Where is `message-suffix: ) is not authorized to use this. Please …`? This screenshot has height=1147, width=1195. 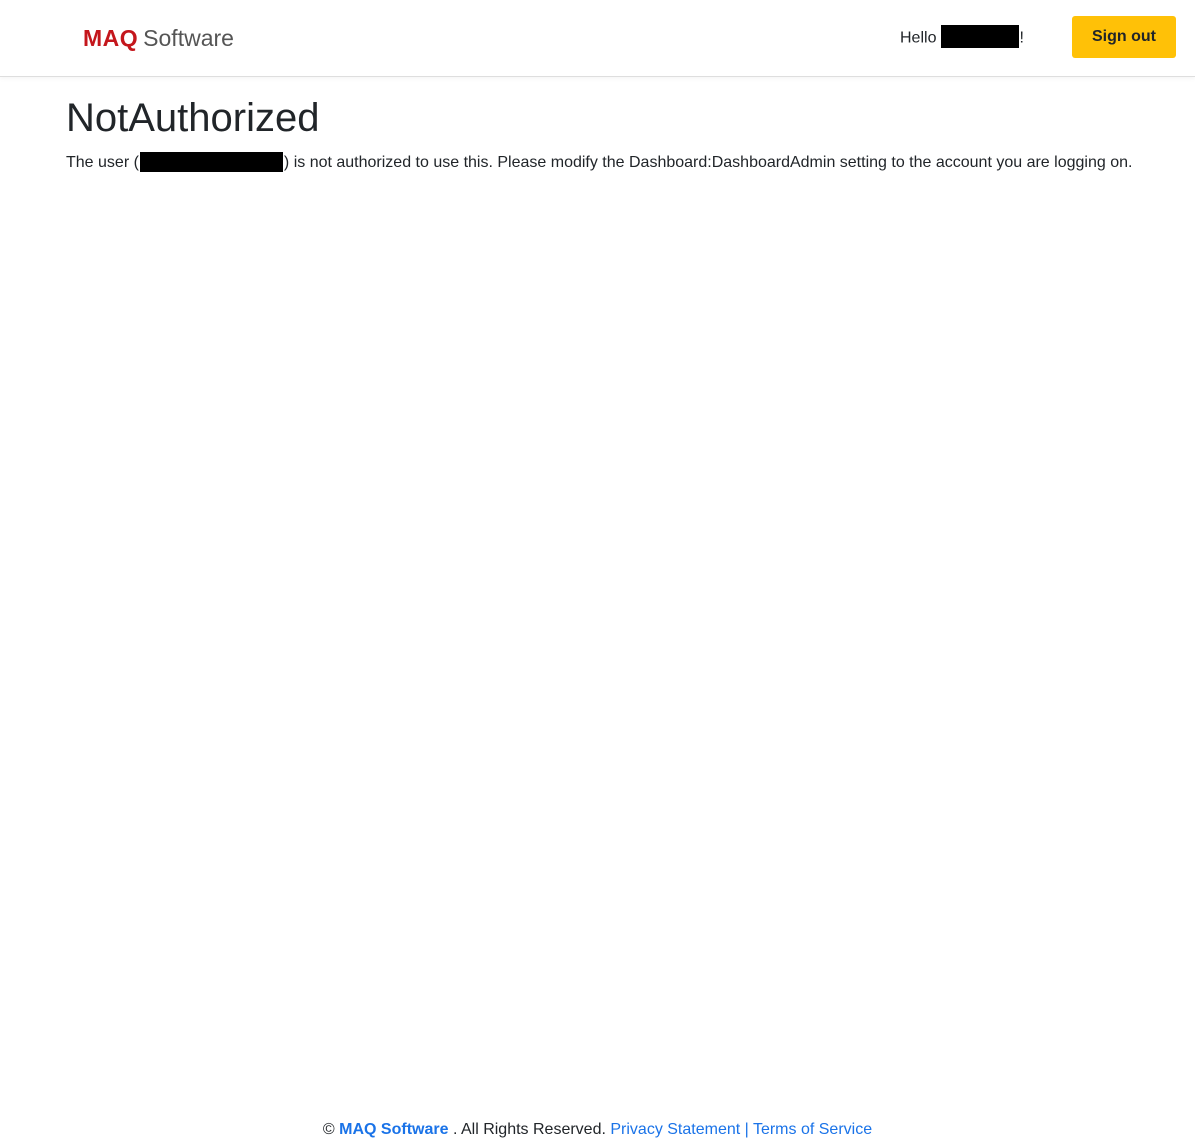
message-suffix: ) is not authorized to use this. Please … is located at coordinates (708, 162).